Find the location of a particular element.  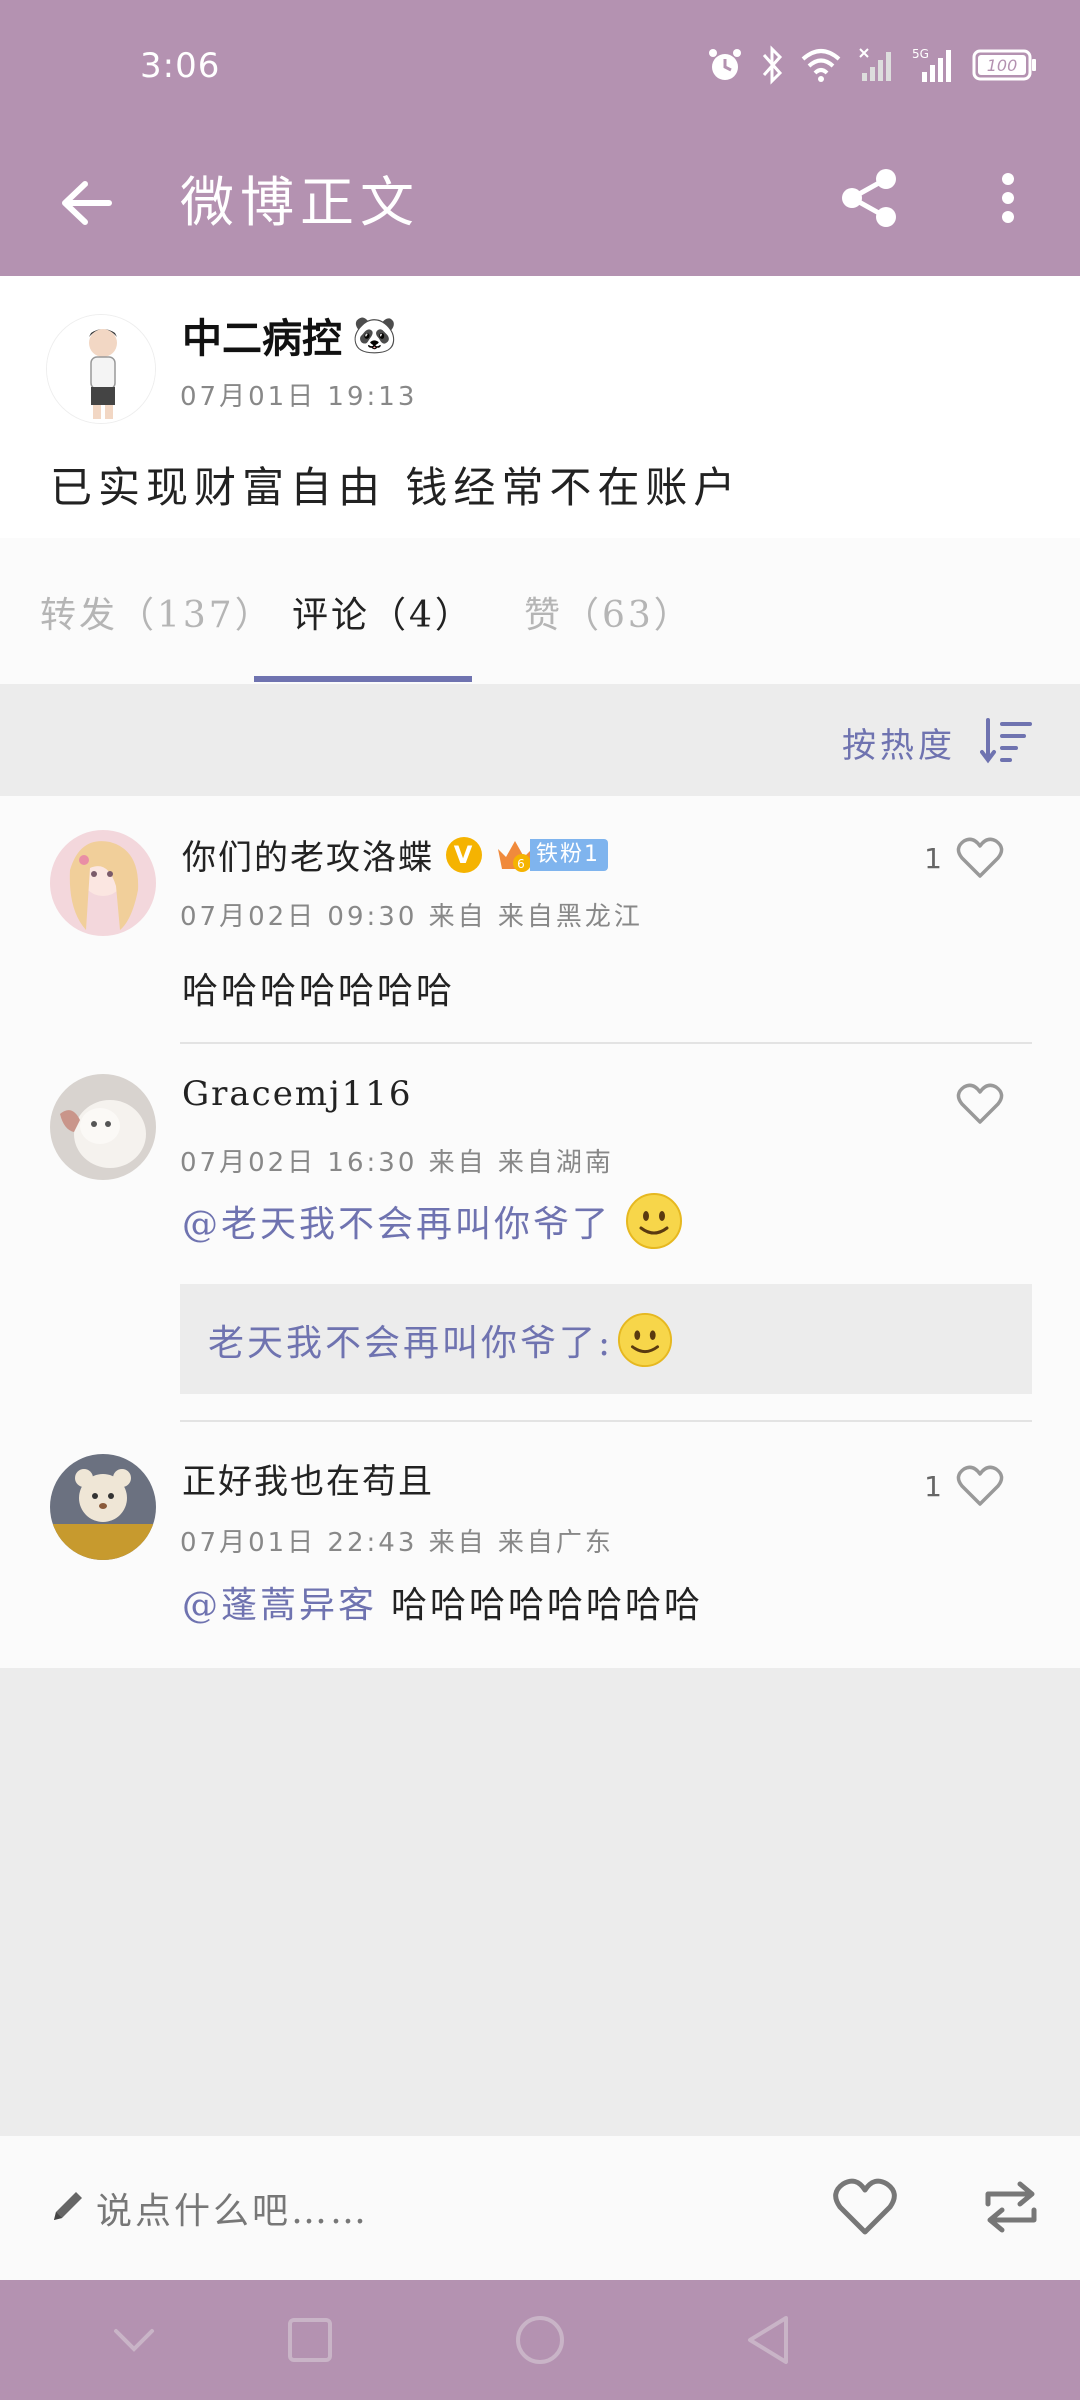

sort-by-hot-button: 按热度 is located at coordinates (899, 742).